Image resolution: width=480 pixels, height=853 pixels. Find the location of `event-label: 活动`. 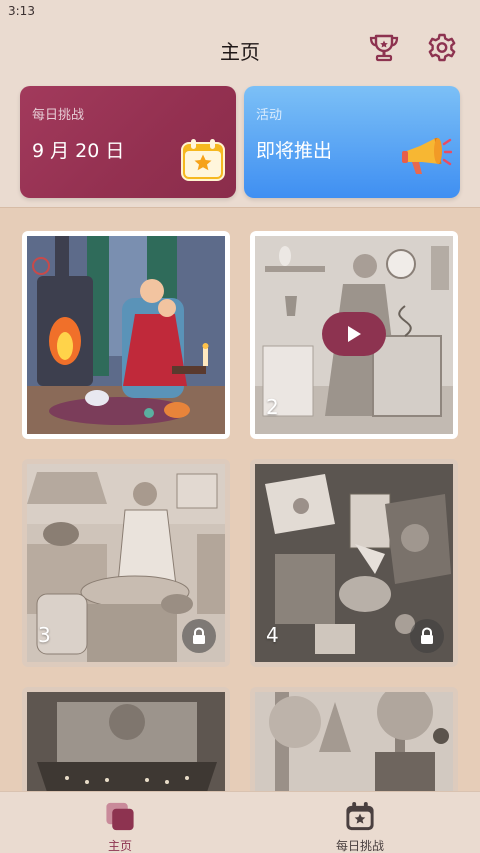

event-label: 活动 is located at coordinates (269, 115).